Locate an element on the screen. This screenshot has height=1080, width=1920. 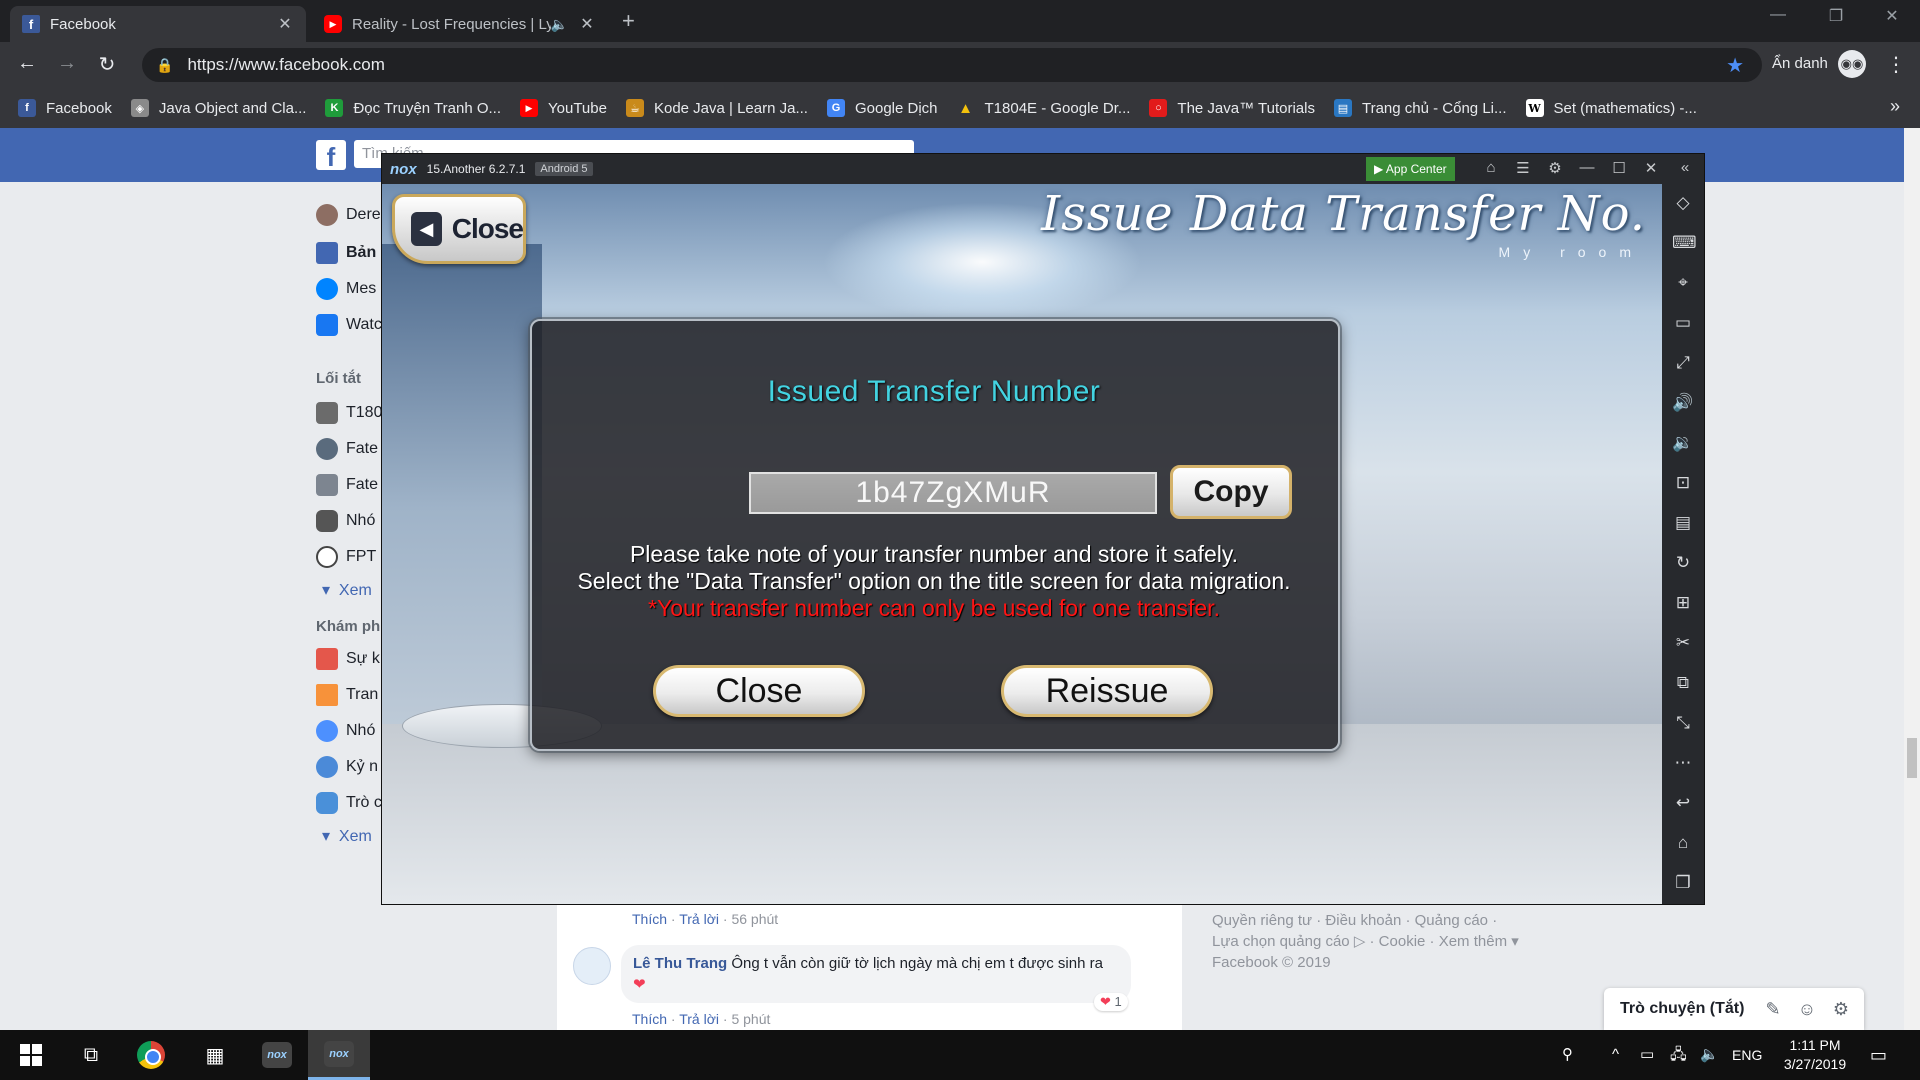
collapse-sidebar-icon: « is located at coordinates (1685, 167).